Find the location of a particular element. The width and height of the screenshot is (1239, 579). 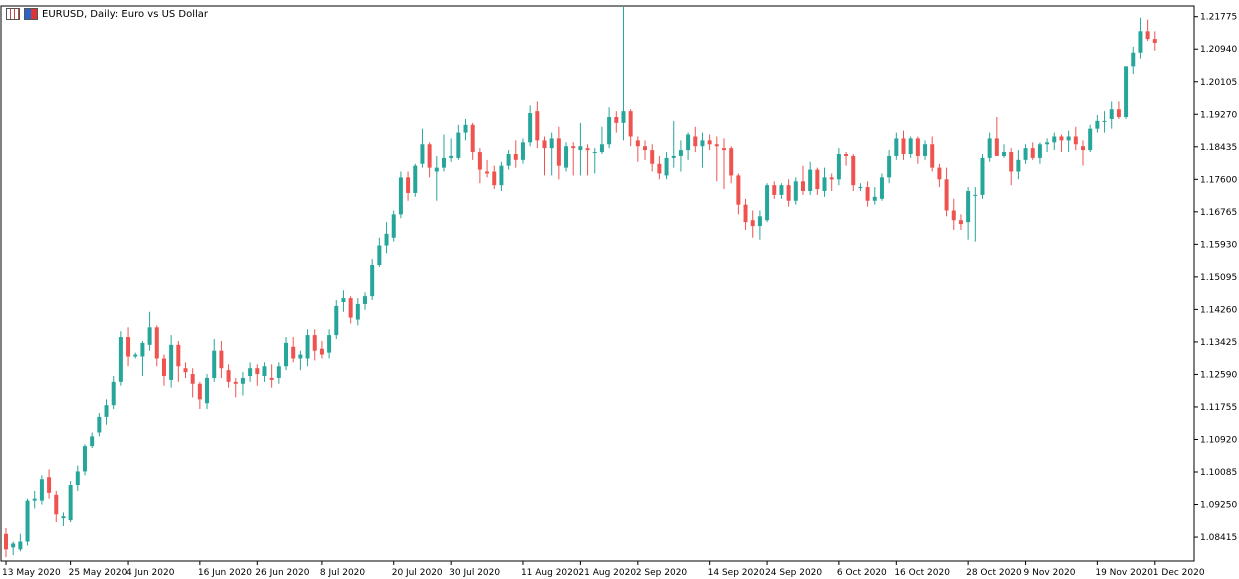

x-tick-label-10: 2 Sep 2020 is located at coordinates (662, 573).